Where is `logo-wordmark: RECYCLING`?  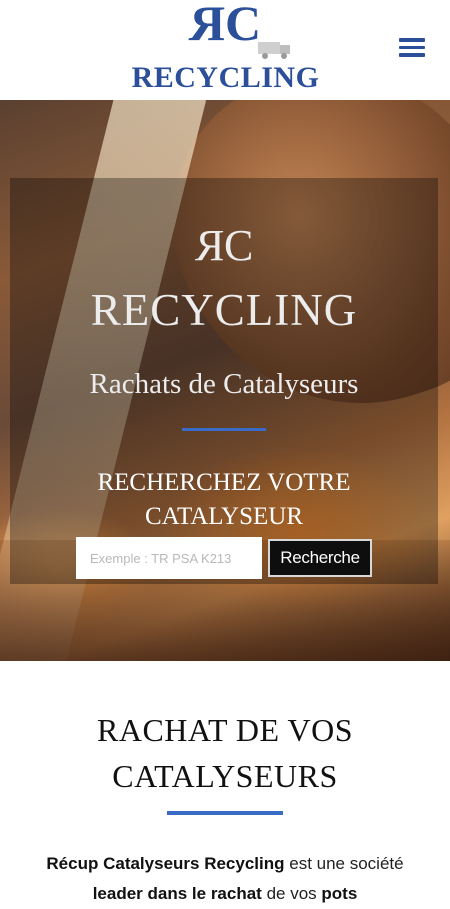 logo-wordmark: RECYCLING is located at coordinates (225, 77).